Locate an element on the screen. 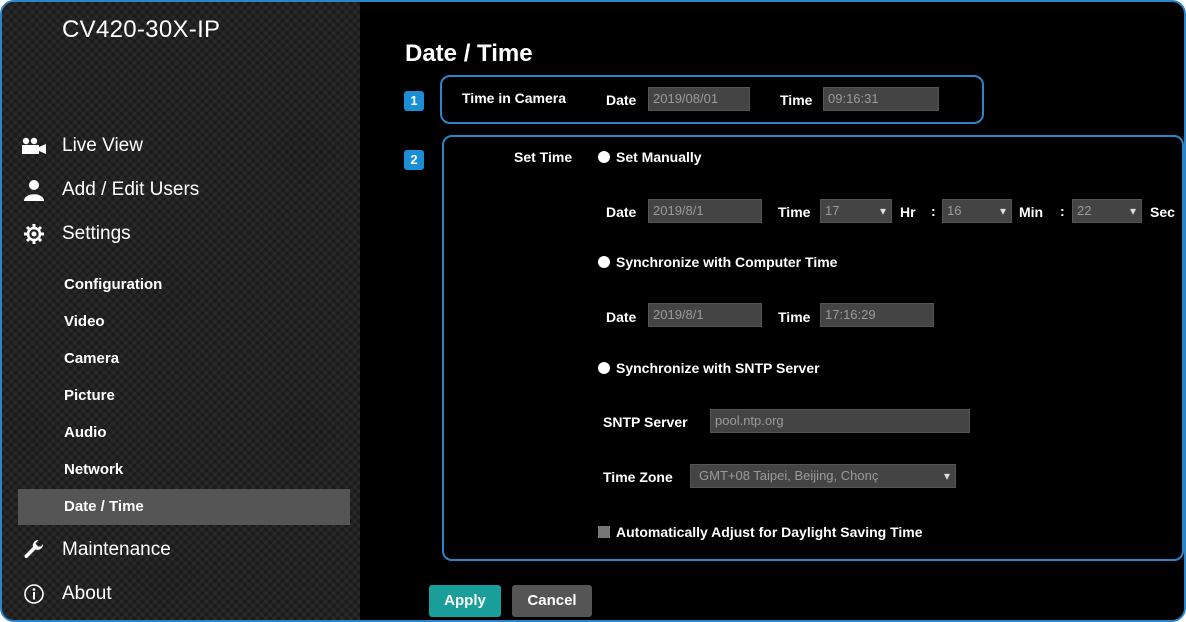 This screenshot has width=1186, height=622. sync-computer-label: Synchronize with Computer Time is located at coordinates (727, 262).